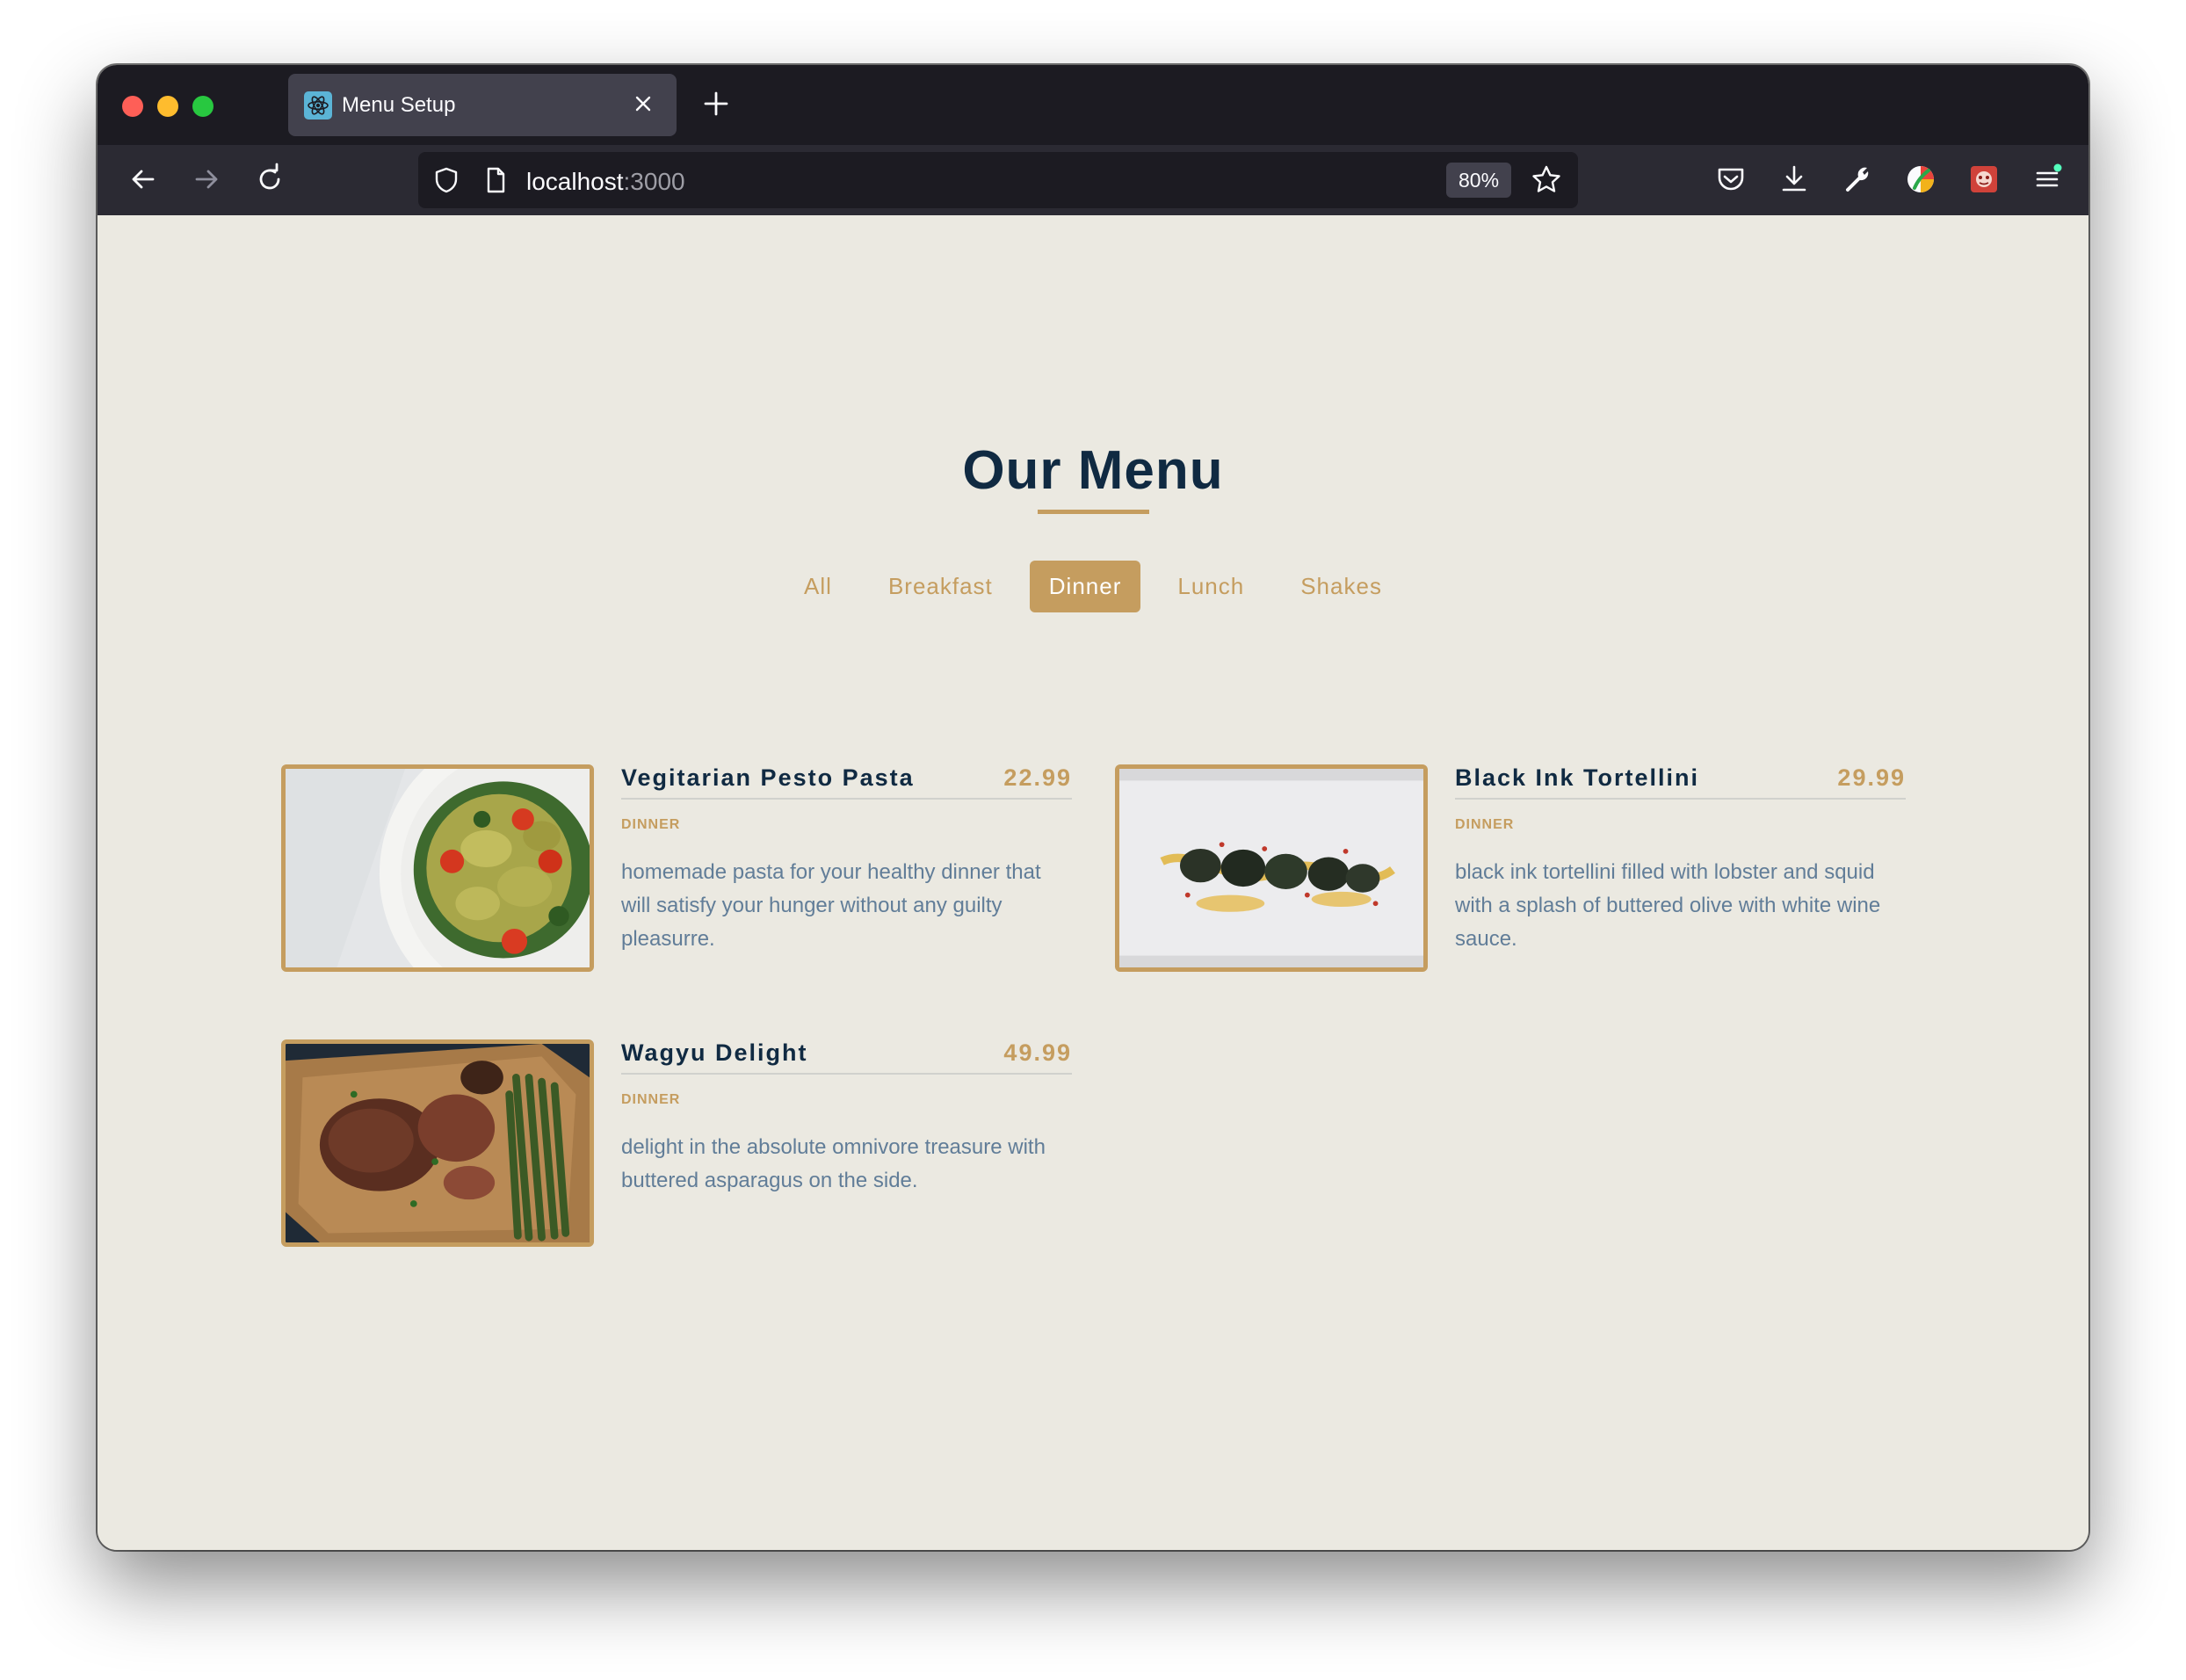  What do you see at coordinates (1093, 470) in the screenshot?
I see `page-title: Our Menu` at bounding box center [1093, 470].